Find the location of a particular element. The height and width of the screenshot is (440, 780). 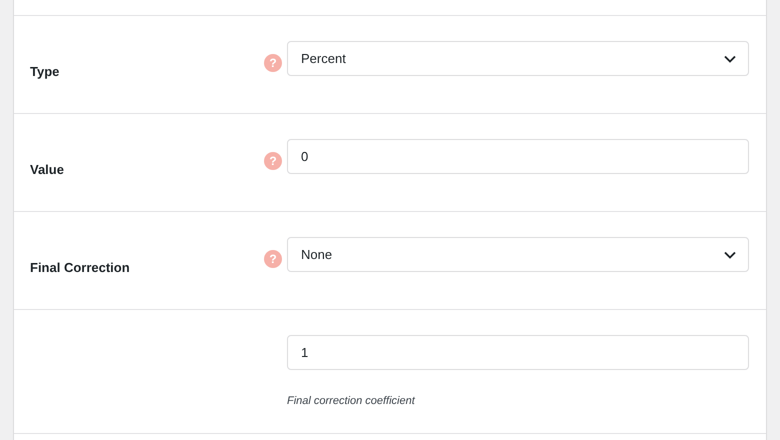

field-label: Final Correction is located at coordinates (80, 267).